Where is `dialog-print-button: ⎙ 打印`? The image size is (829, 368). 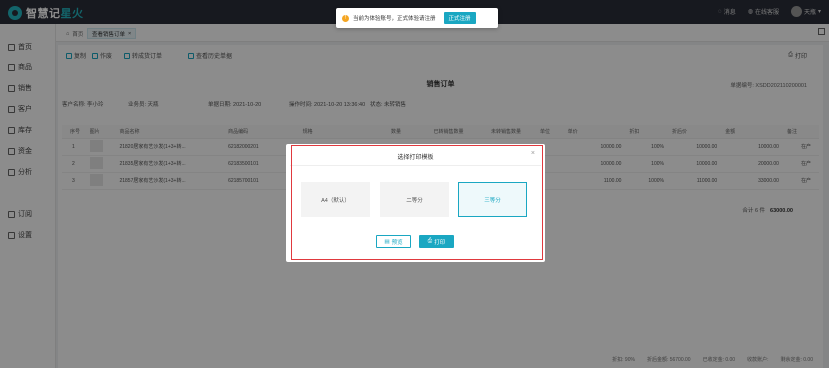
dialog-print-button: ⎙ 打印 is located at coordinates (436, 241).